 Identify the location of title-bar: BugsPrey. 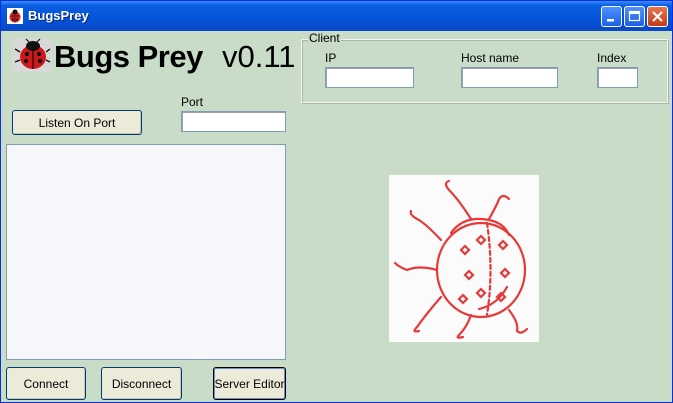
(336, 16).